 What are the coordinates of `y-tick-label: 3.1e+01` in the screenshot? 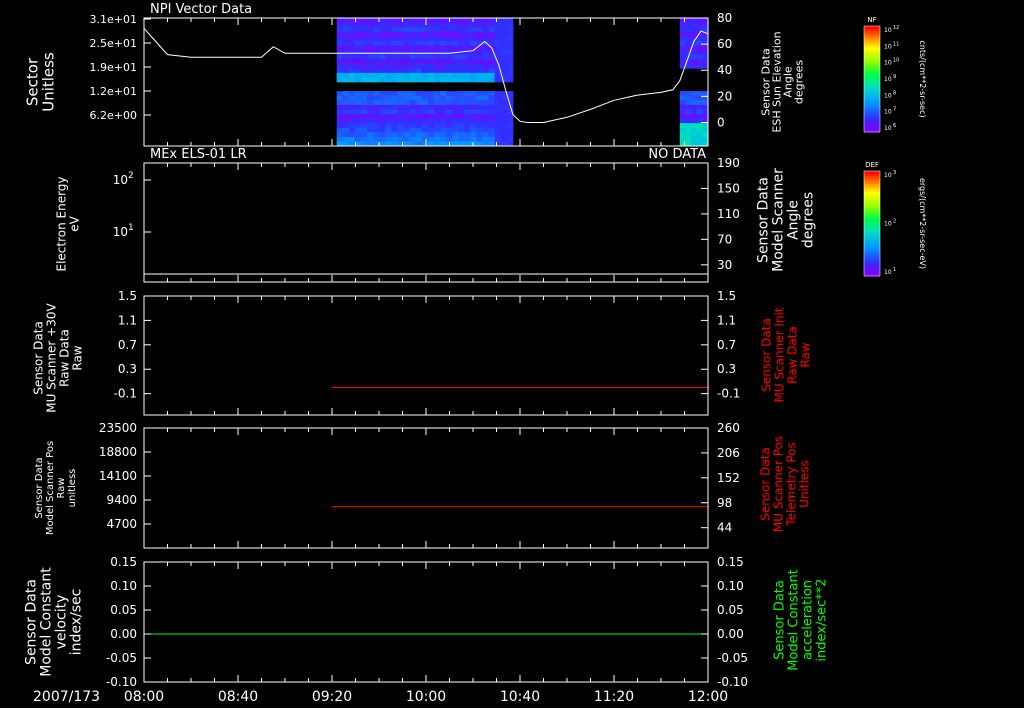 It's located at (113, 19).